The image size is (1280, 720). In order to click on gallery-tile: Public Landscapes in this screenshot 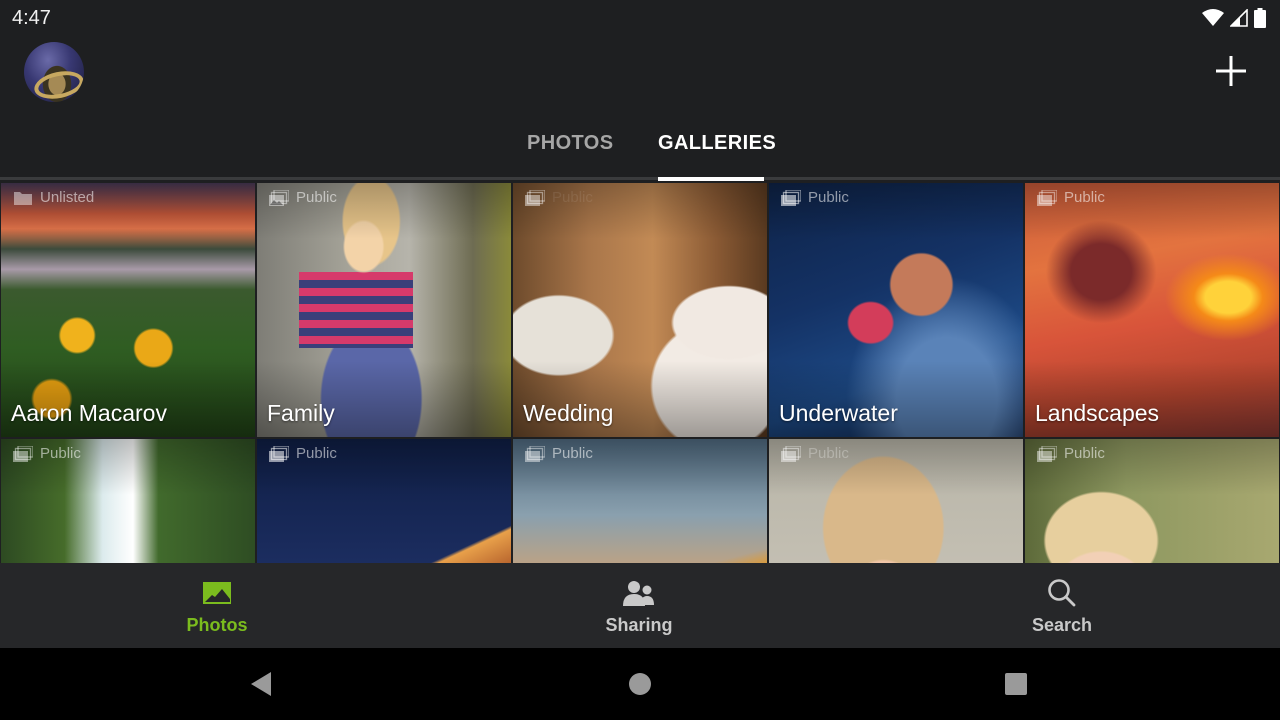, I will do `click(1152, 310)`.